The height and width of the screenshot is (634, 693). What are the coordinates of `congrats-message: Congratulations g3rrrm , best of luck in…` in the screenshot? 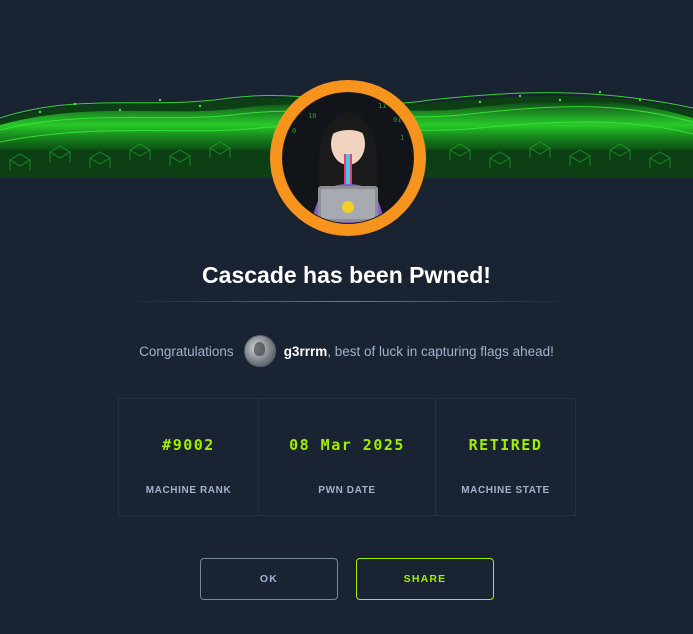 It's located at (346, 351).